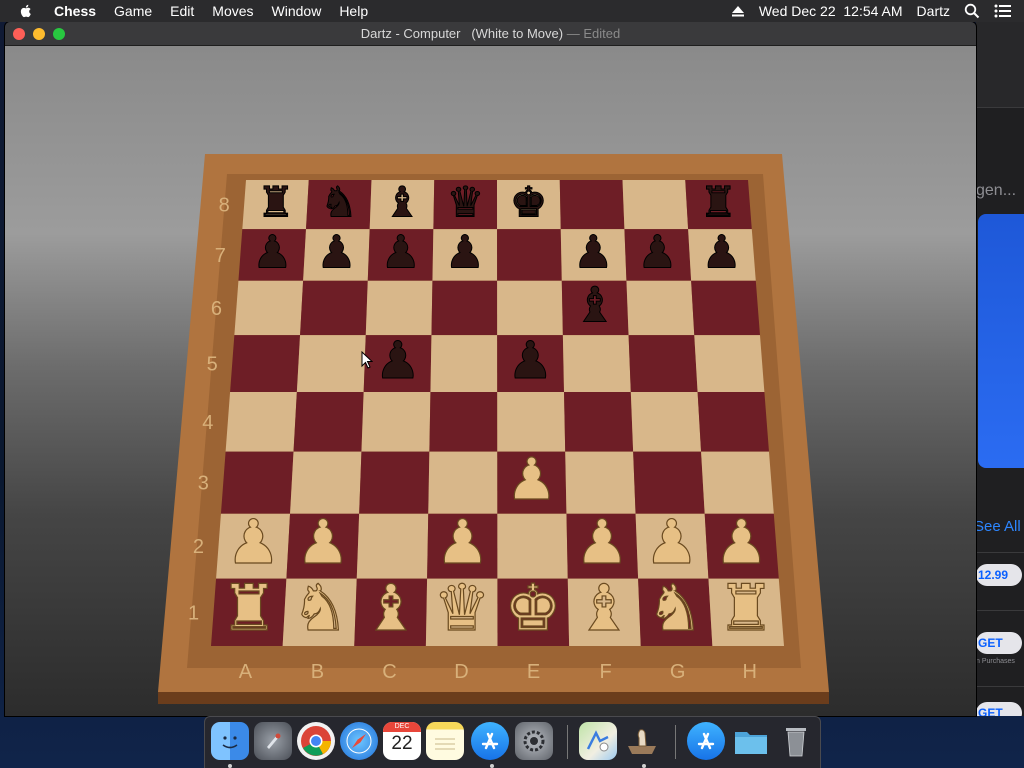 The width and height of the screenshot is (1024, 768). Describe the element at coordinates (599, 422) in the screenshot. I see `board-square-f4` at that location.